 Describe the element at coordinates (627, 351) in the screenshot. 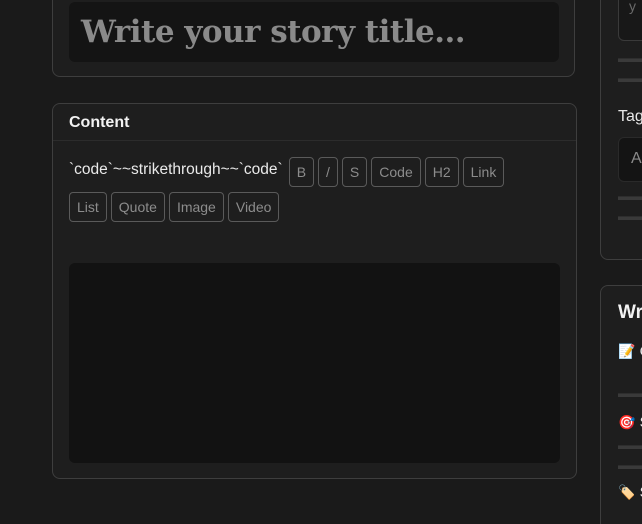

I see `memo-icon: 📝` at that location.